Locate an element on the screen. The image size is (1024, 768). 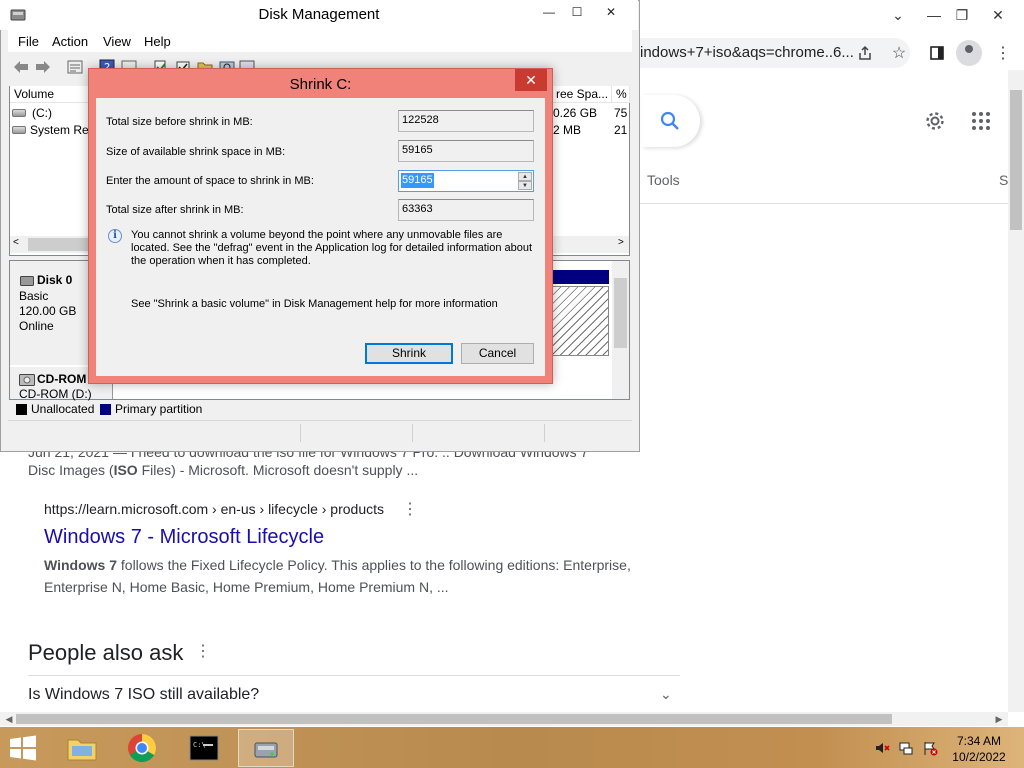
disk-icon is located at coordinates (27, 281).